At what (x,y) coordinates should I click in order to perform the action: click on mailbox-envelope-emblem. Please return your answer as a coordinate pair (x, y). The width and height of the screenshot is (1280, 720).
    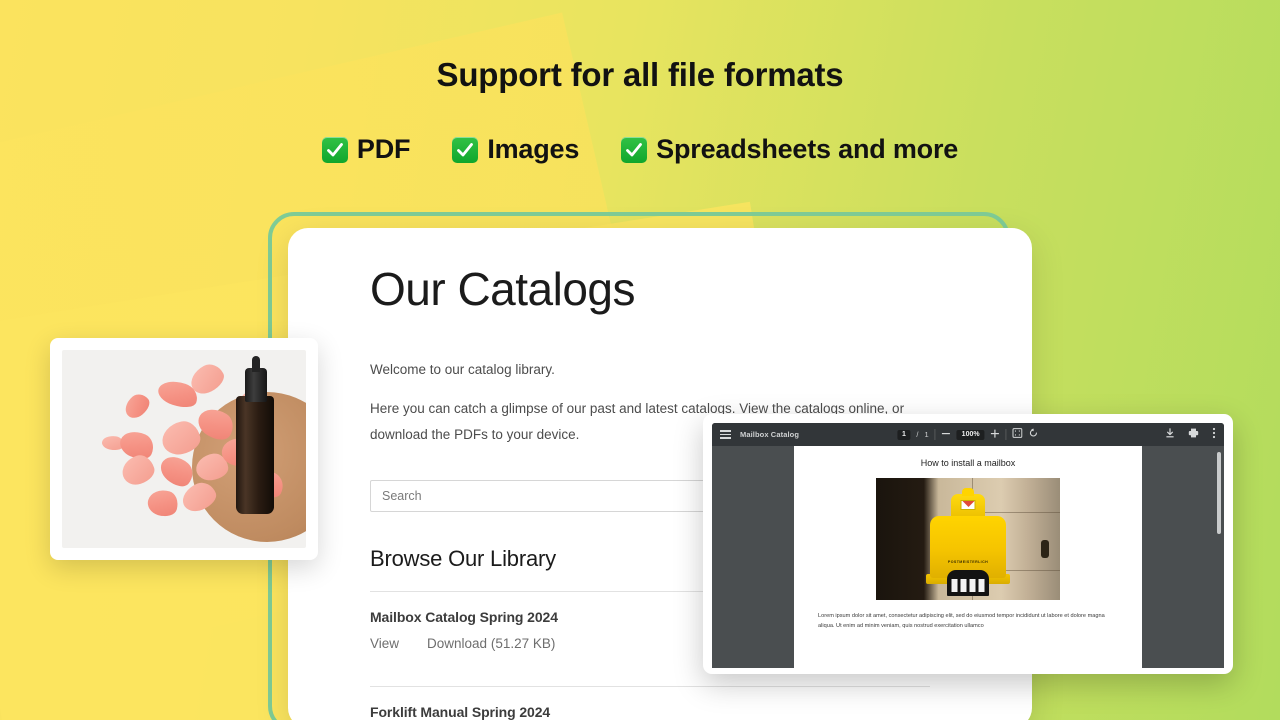
    Looking at the image, I should click on (968, 505).